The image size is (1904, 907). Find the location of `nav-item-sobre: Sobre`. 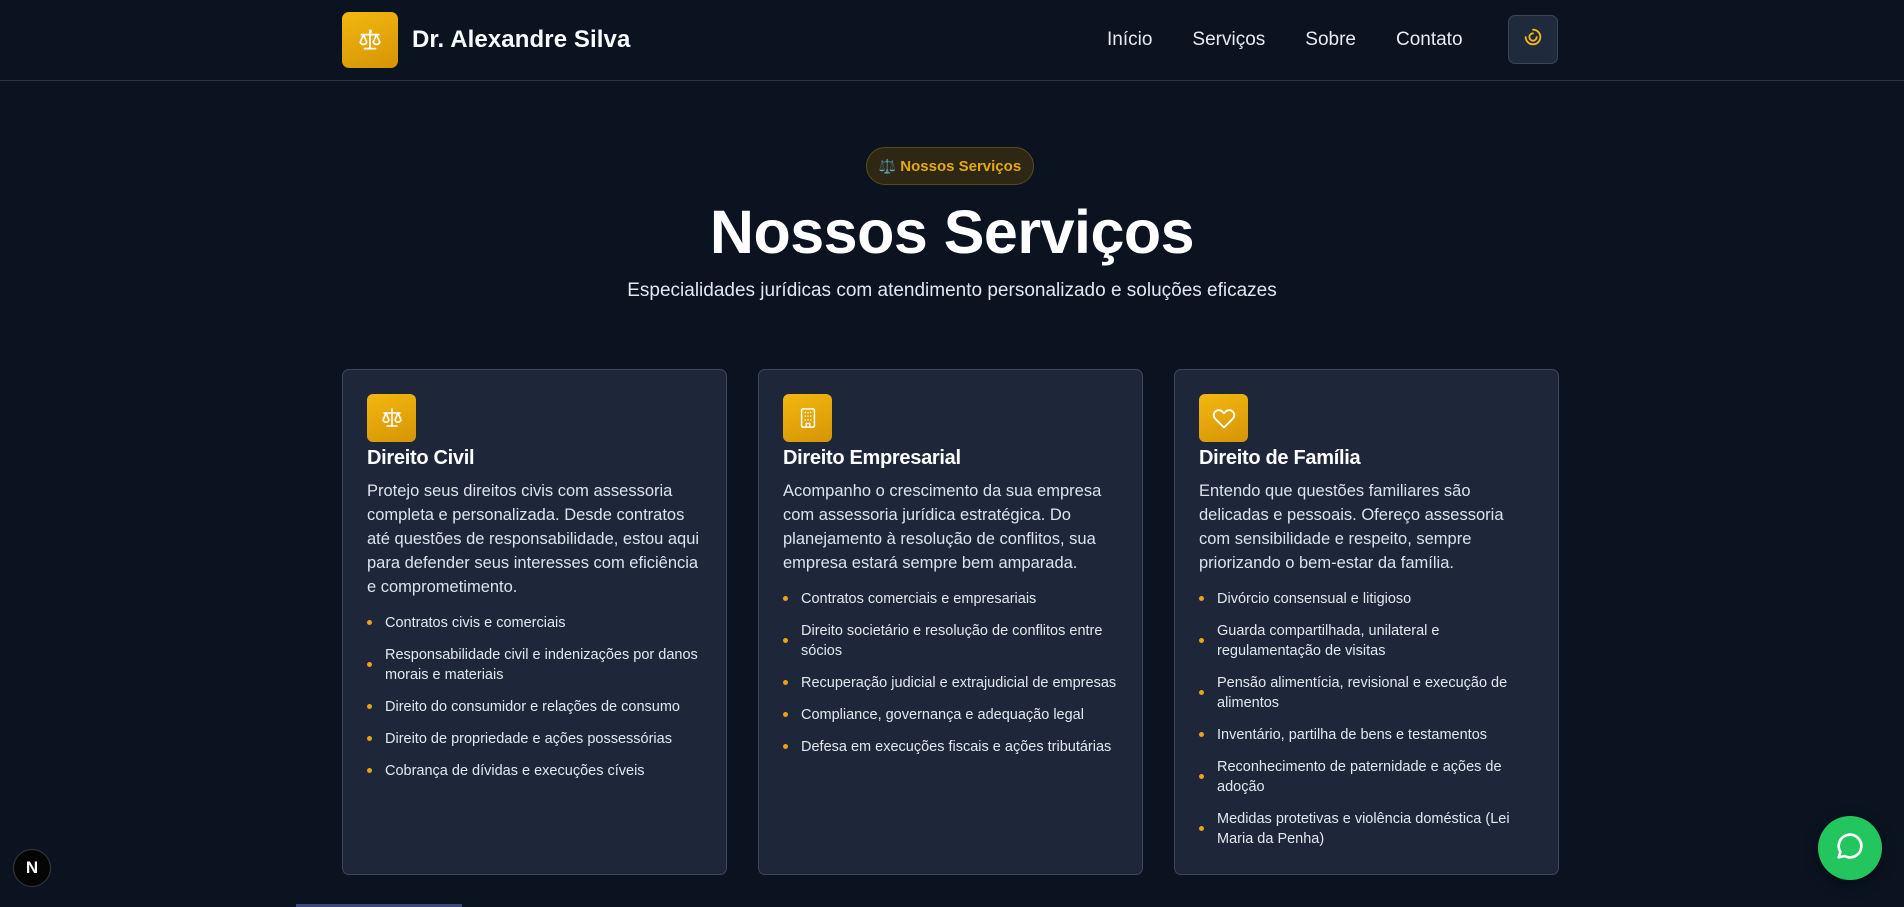

nav-item-sobre: Sobre is located at coordinates (1330, 40).